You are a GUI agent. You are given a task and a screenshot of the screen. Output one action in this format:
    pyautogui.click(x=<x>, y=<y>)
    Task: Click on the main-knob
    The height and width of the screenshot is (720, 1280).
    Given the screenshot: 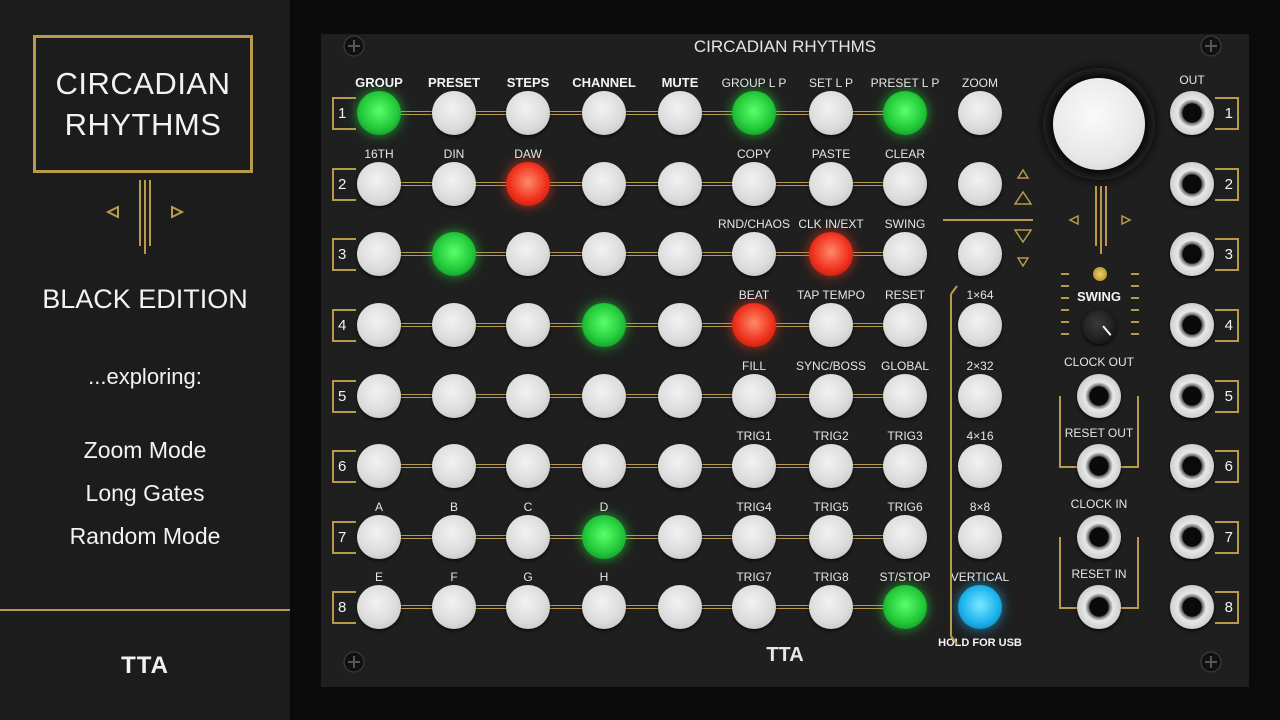 What is the action you would take?
    pyautogui.click(x=1099, y=124)
    